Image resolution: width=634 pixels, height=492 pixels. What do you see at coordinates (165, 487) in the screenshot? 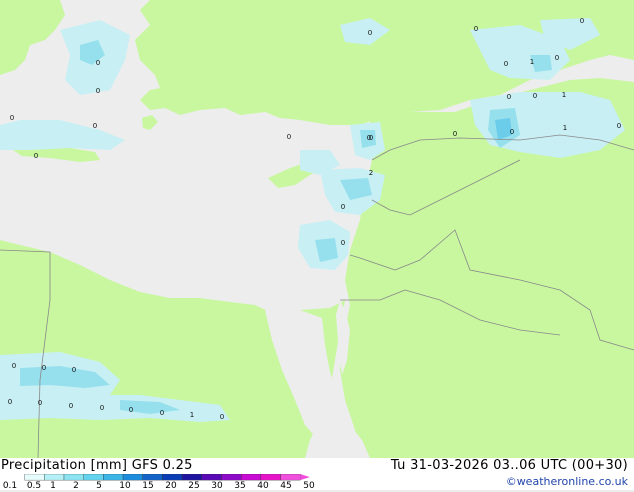
I see `legend-tick-labels: 0.1 0.5 1 2 5 10 15 20 25 30 35 40 45 50` at bounding box center [165, 487].